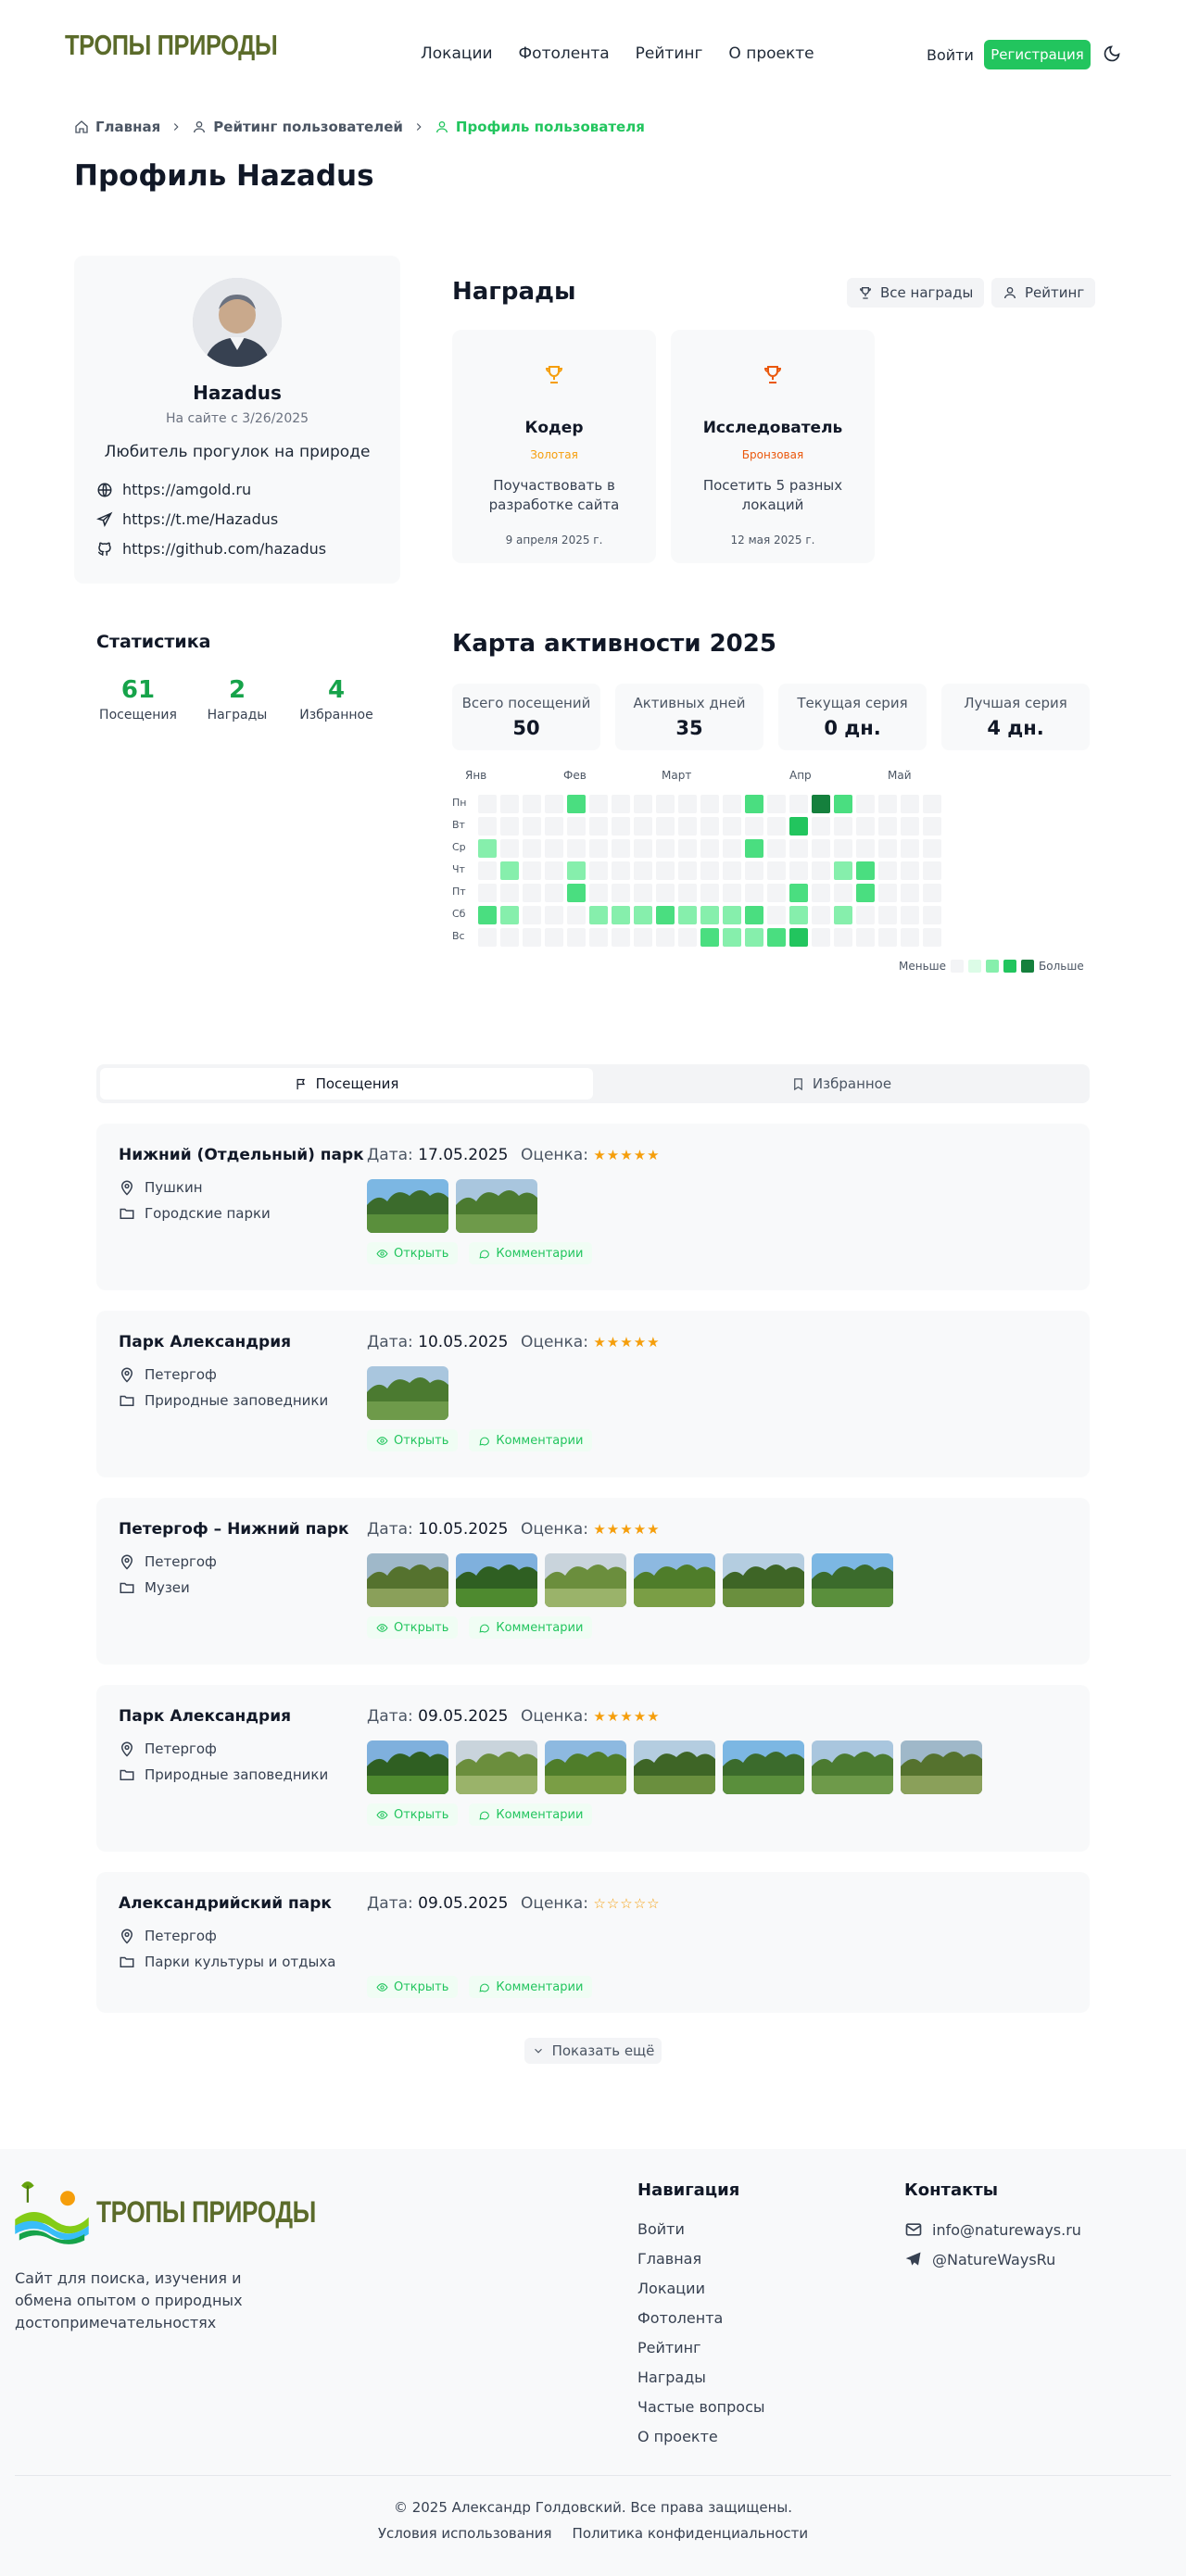 The width and height of the screenshot is (1186, 2576). Describe the element at coordinates (916, 293) in the screenshot. I see `all-awards-button: Все награды` at that location.